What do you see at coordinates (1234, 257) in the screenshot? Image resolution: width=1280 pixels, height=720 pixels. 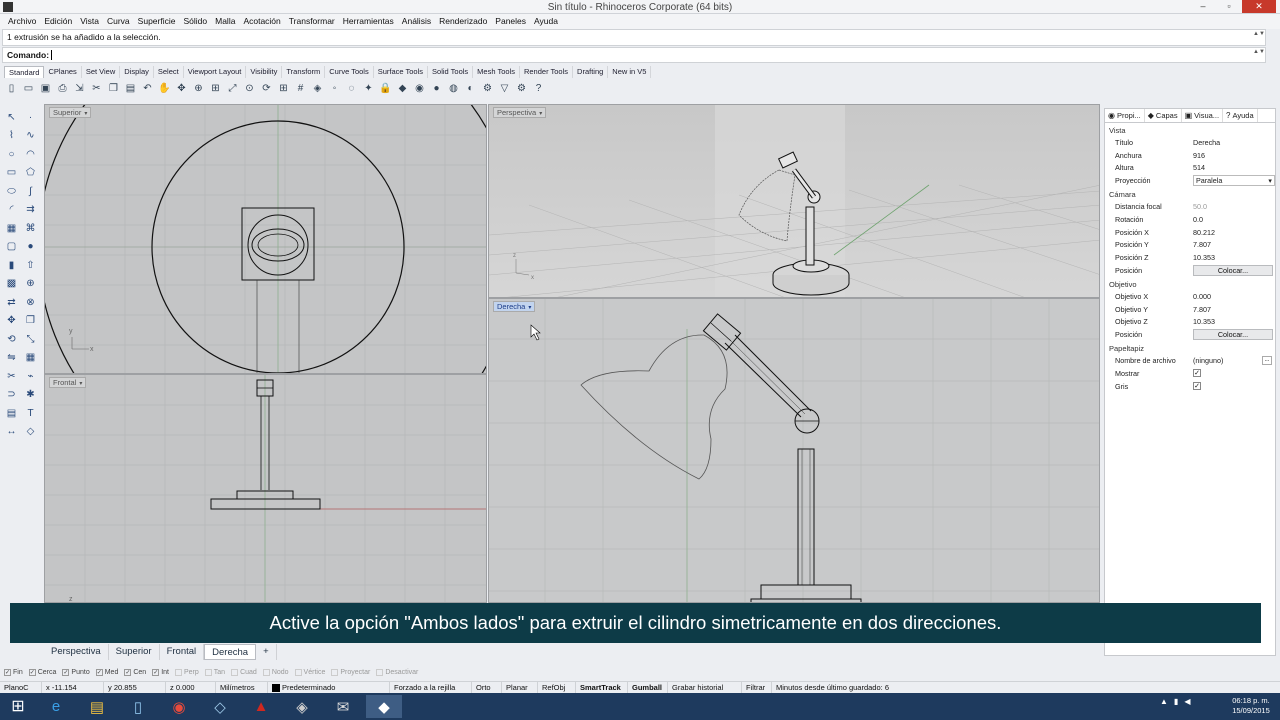 I see `prop-value-posicion-z: 10.353` at bounding box center [1234, 257].